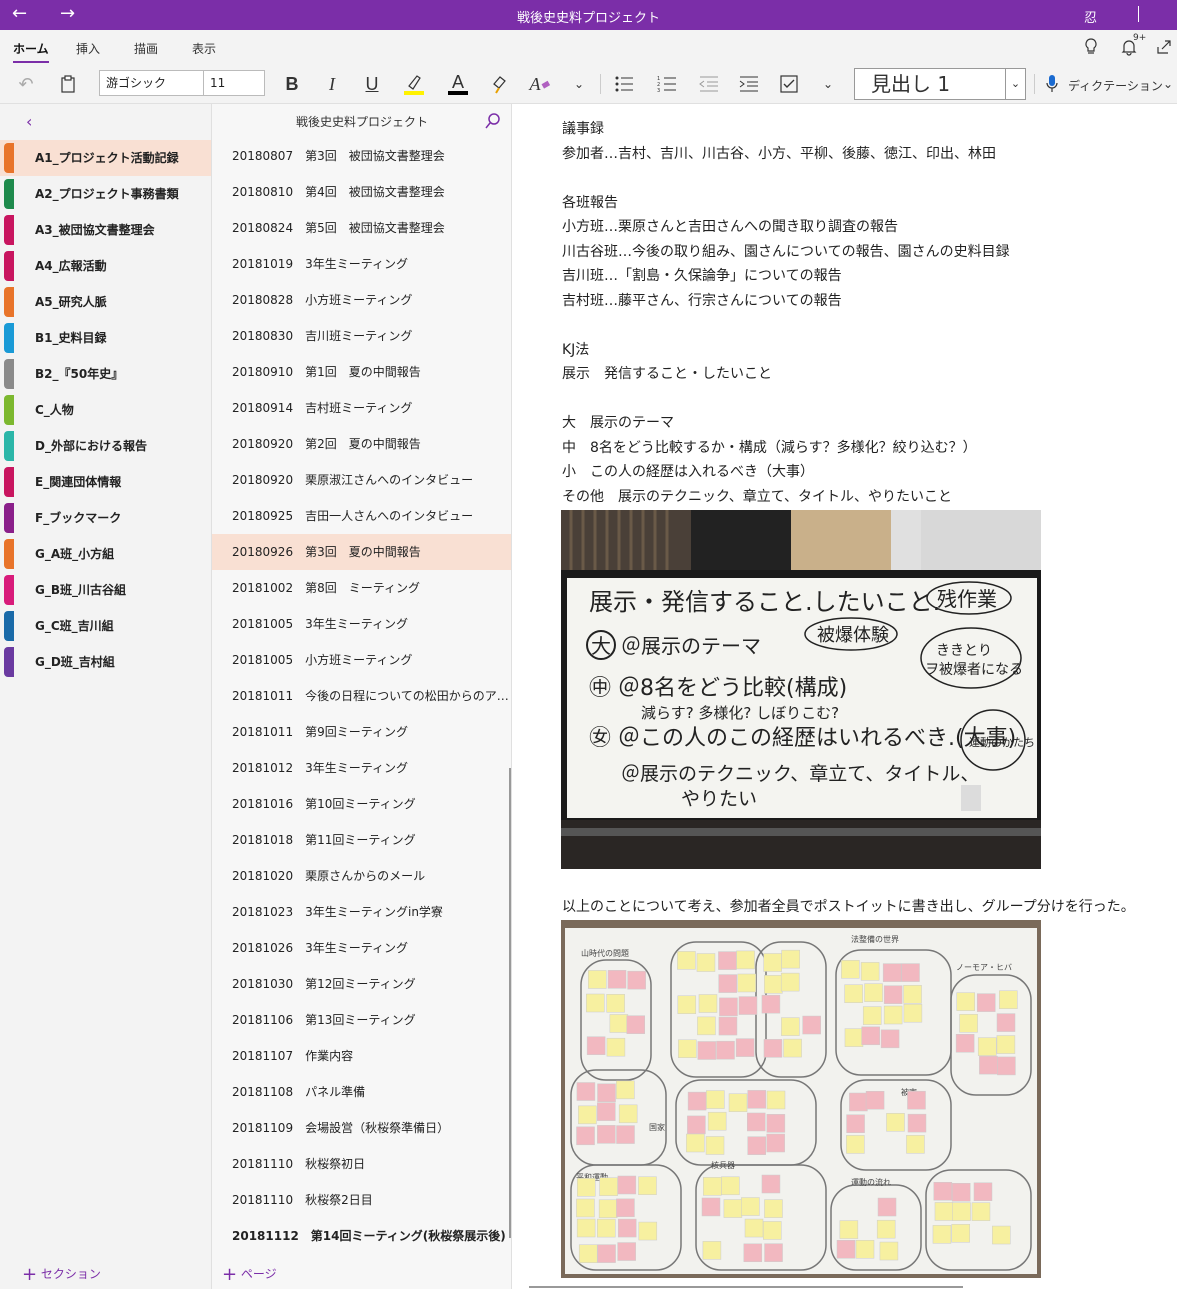 The height and width of the screenshot is (1289, 1177). What do you see at coordinates (361, 1056) in the screenshot?
I see `page-item: 20181107 作業内容` at bounding box center [361, 1056].